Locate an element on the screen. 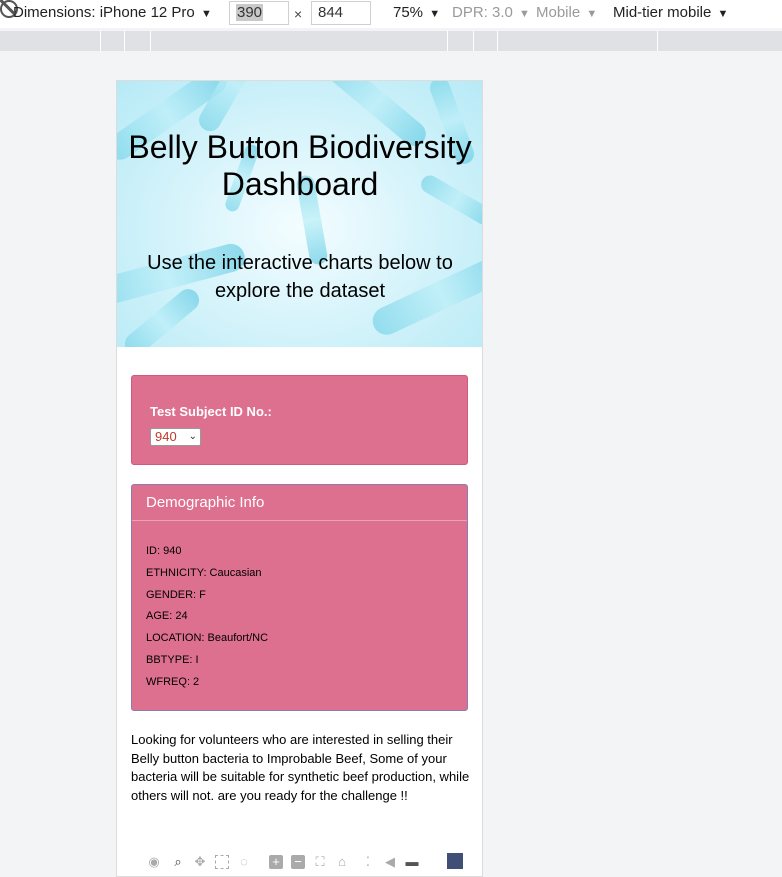  zoom-dropdown: 75% ▼ is located at coordinates (416, 12).